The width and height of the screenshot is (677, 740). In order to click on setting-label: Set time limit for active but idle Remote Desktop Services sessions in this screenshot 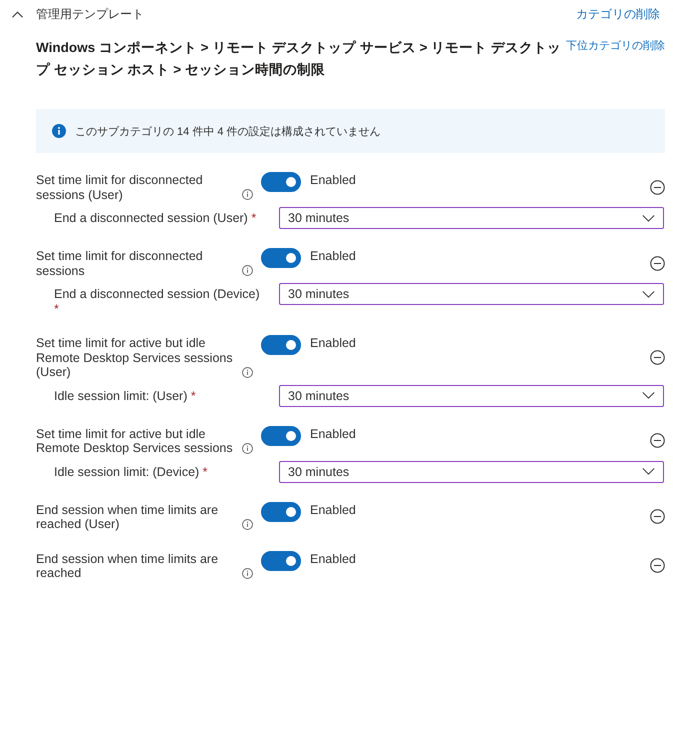, I will do `click(135, 441)`.